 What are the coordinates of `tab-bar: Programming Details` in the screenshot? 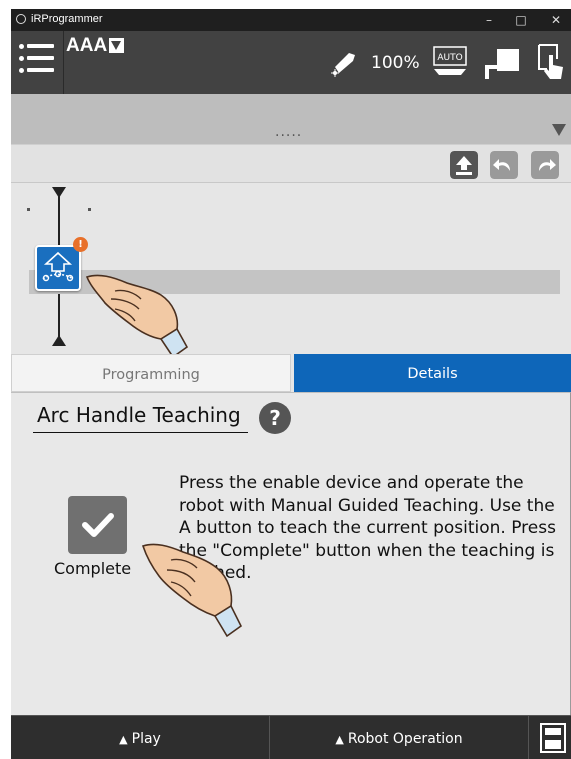 It's located at (291, 373).